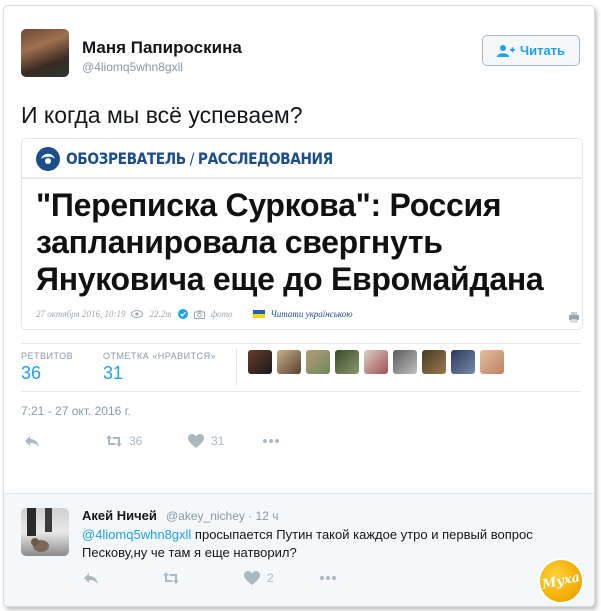  Describe the element at coordinates (236, 367) in the screenshot. I see `stats-separator` at that location.